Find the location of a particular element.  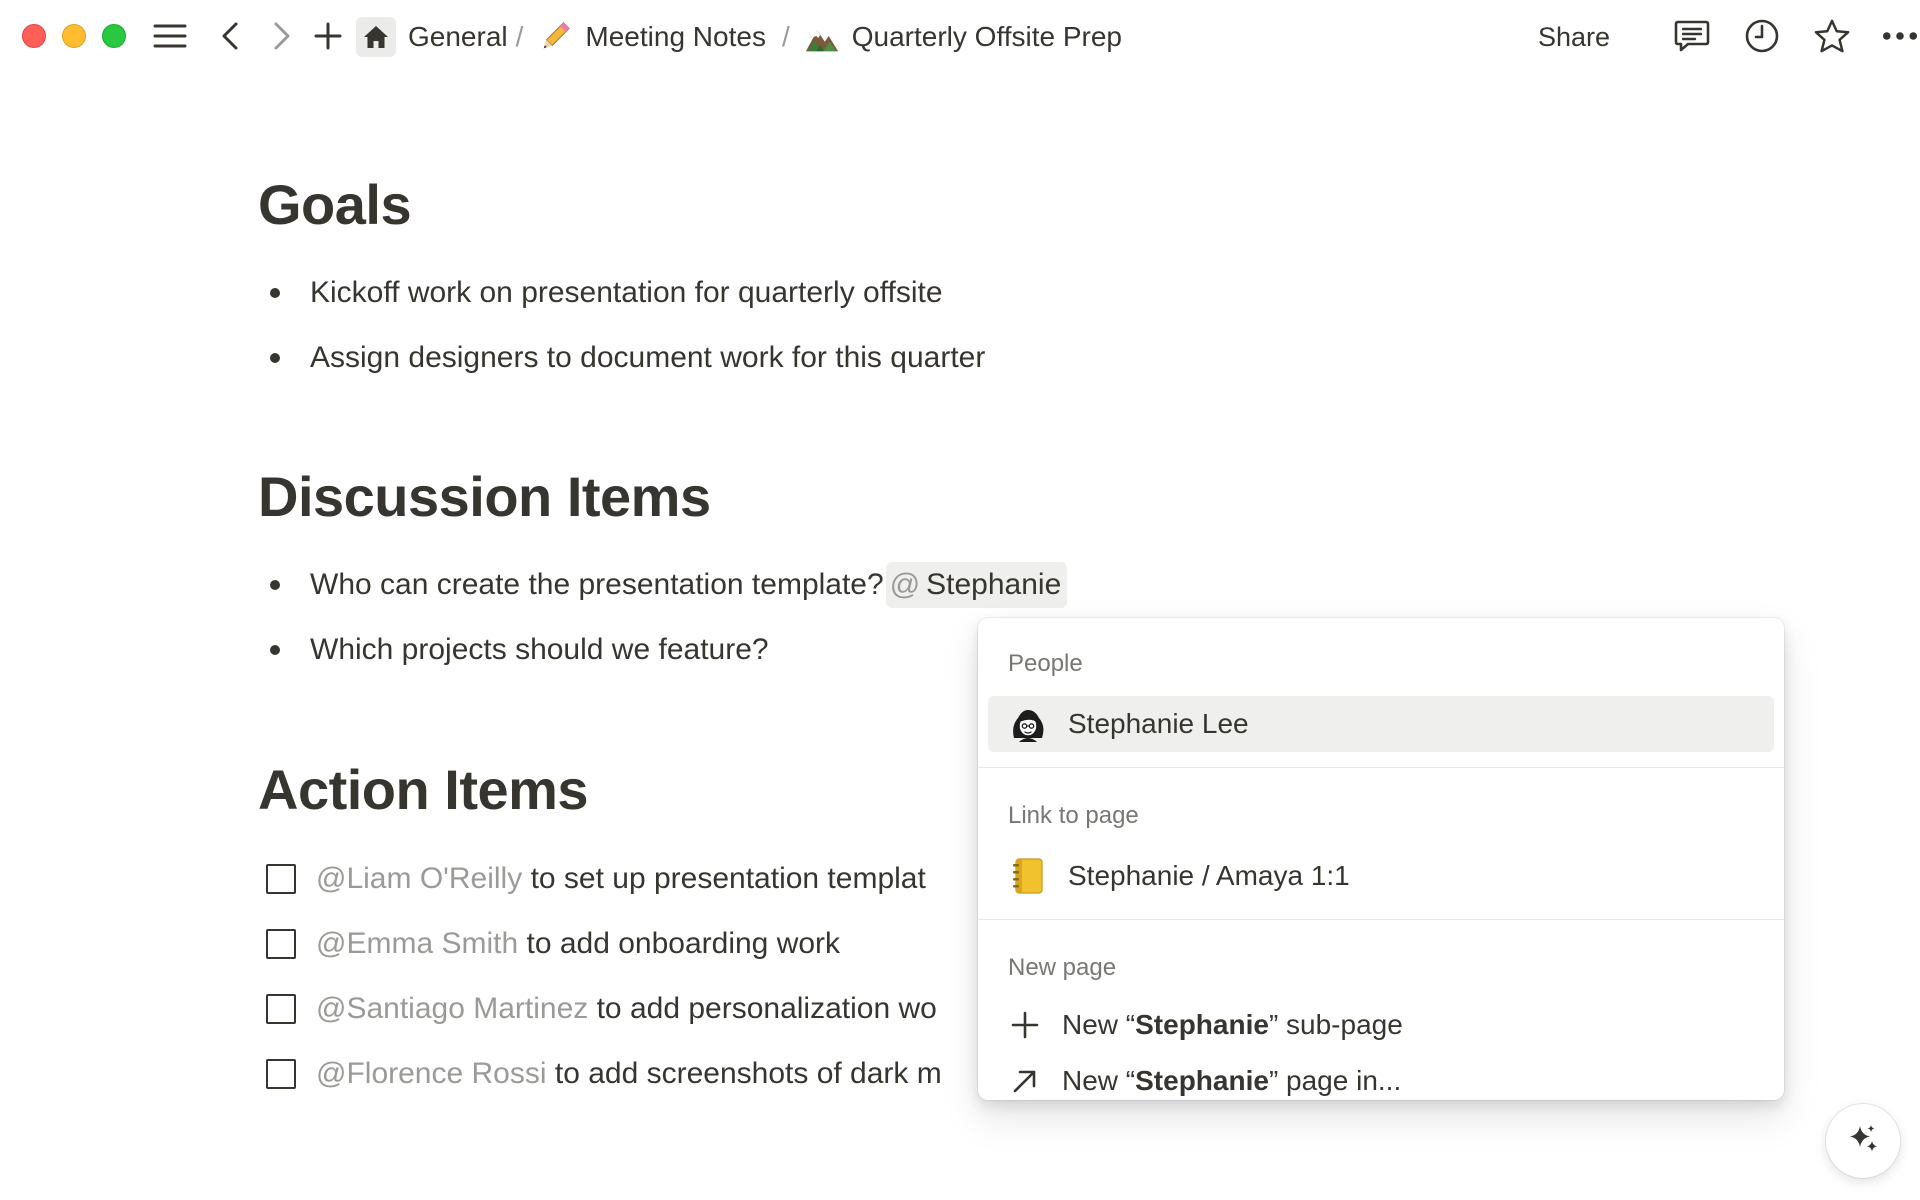

more-icon is located at coordinates (1900, 36).